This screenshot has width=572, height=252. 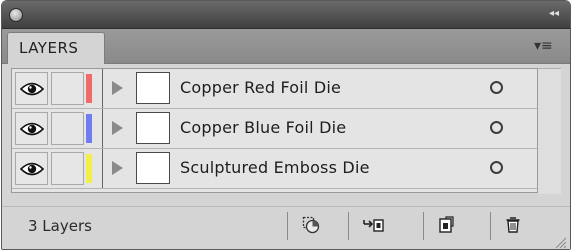 I want to click on layer-count: 3 Layers, so click(x=60, y=226).